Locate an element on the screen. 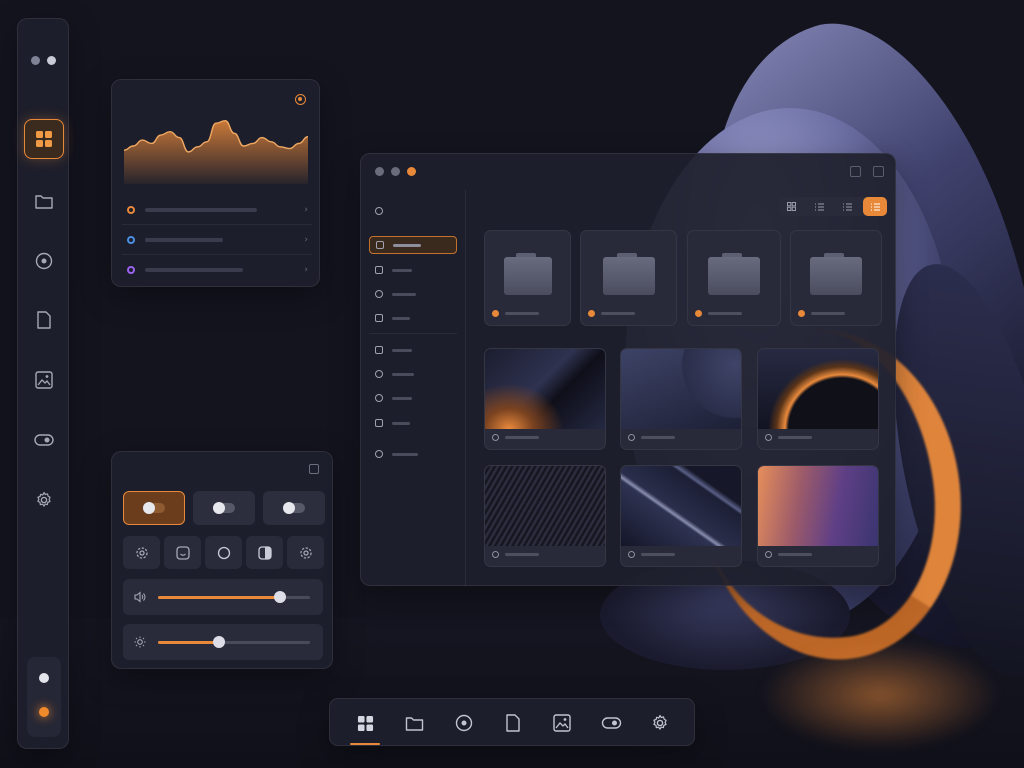  quick-smile-button is located at coordinates (182, 552).